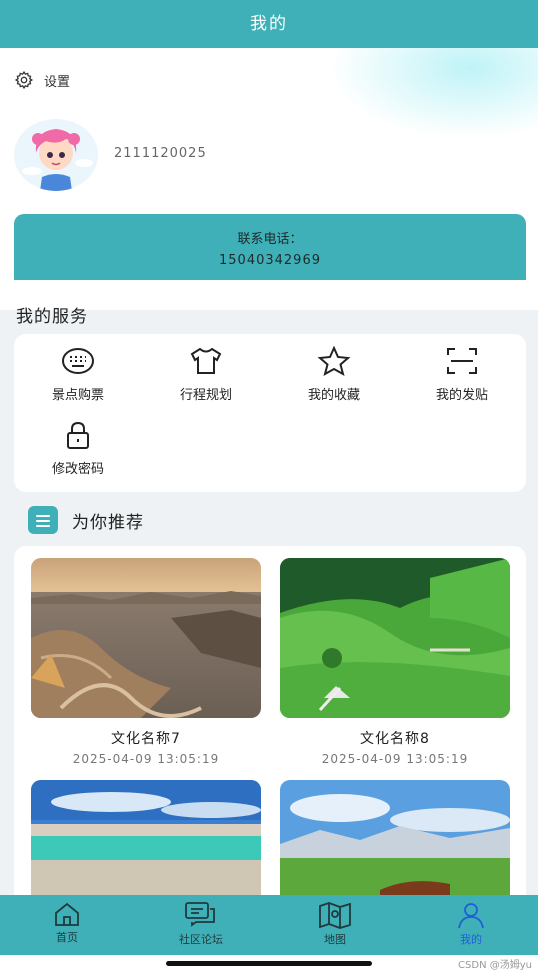 The height and width of the screenshot is (972, 538). Describe the element at coordinates (395, 738) in the screenshot. I see `card-title: 文化名称8` at that location.